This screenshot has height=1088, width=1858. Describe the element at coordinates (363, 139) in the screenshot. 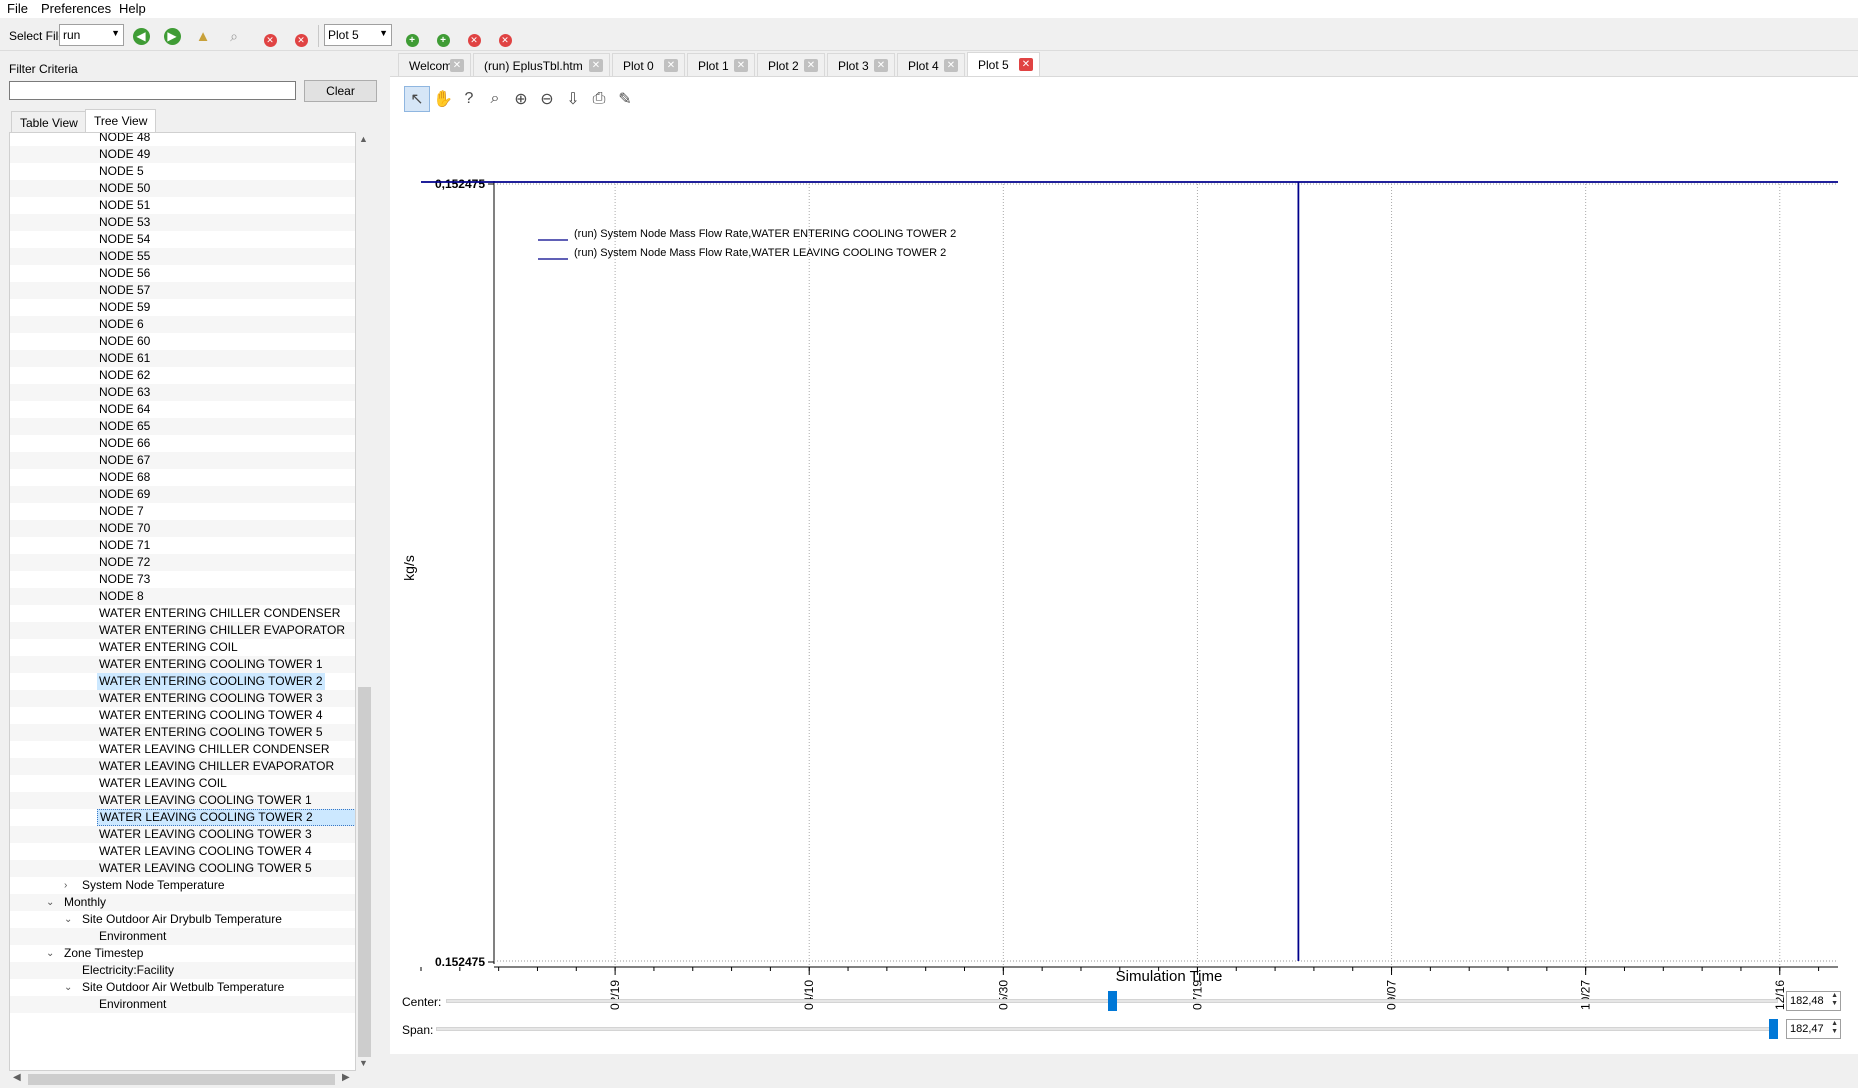

I see `scroll-up-icon: ▲` at that location.